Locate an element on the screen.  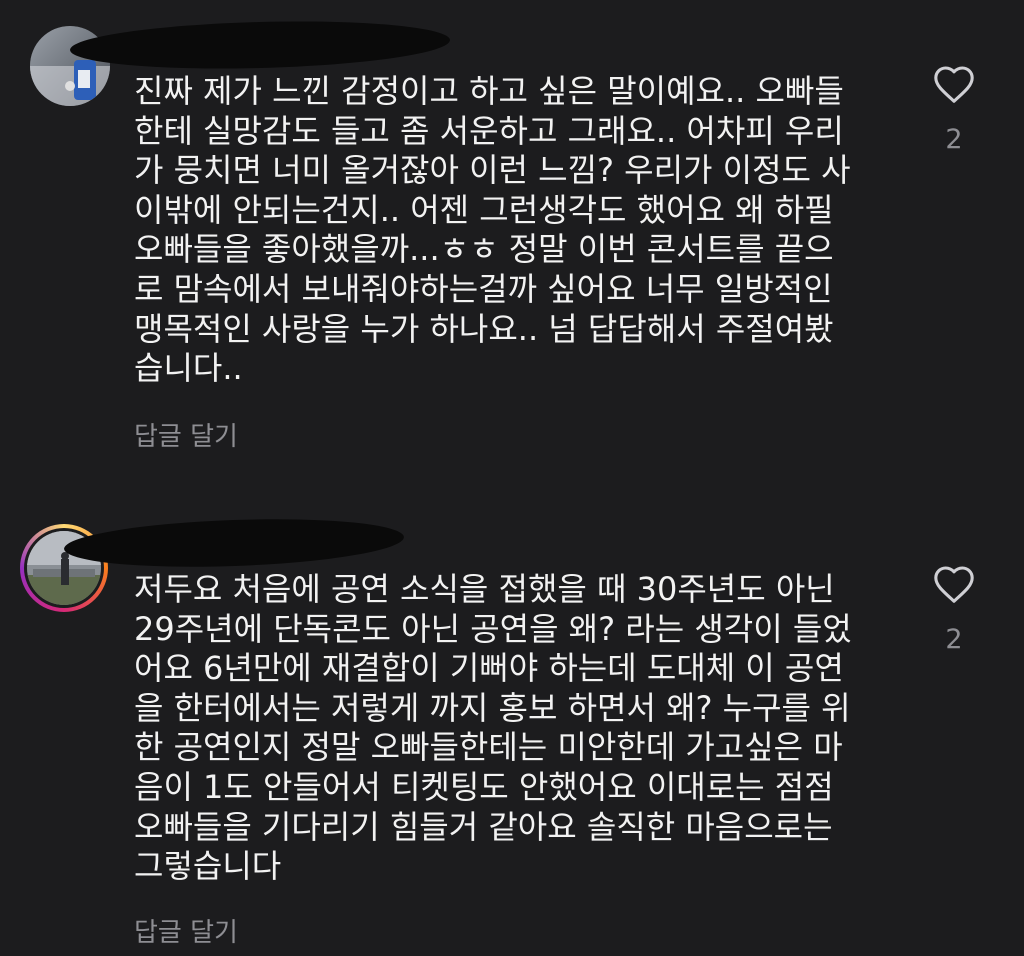
username-redacted is located at coordinates (234, 543).